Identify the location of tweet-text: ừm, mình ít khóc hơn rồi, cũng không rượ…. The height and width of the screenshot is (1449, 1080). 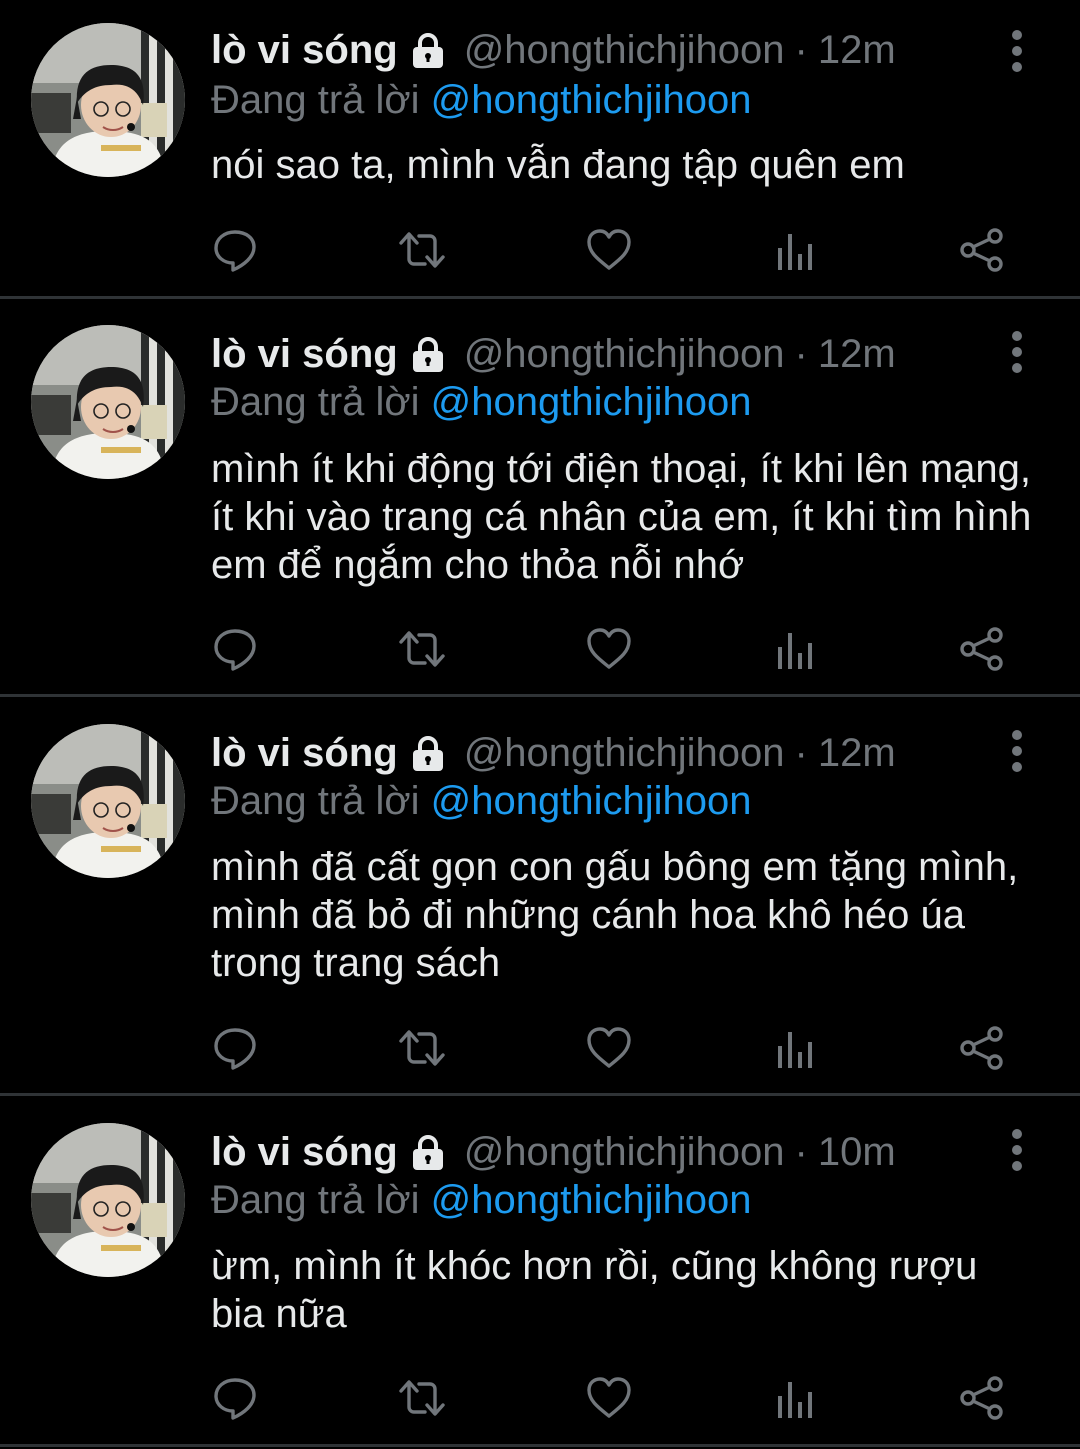
(594, 1290).